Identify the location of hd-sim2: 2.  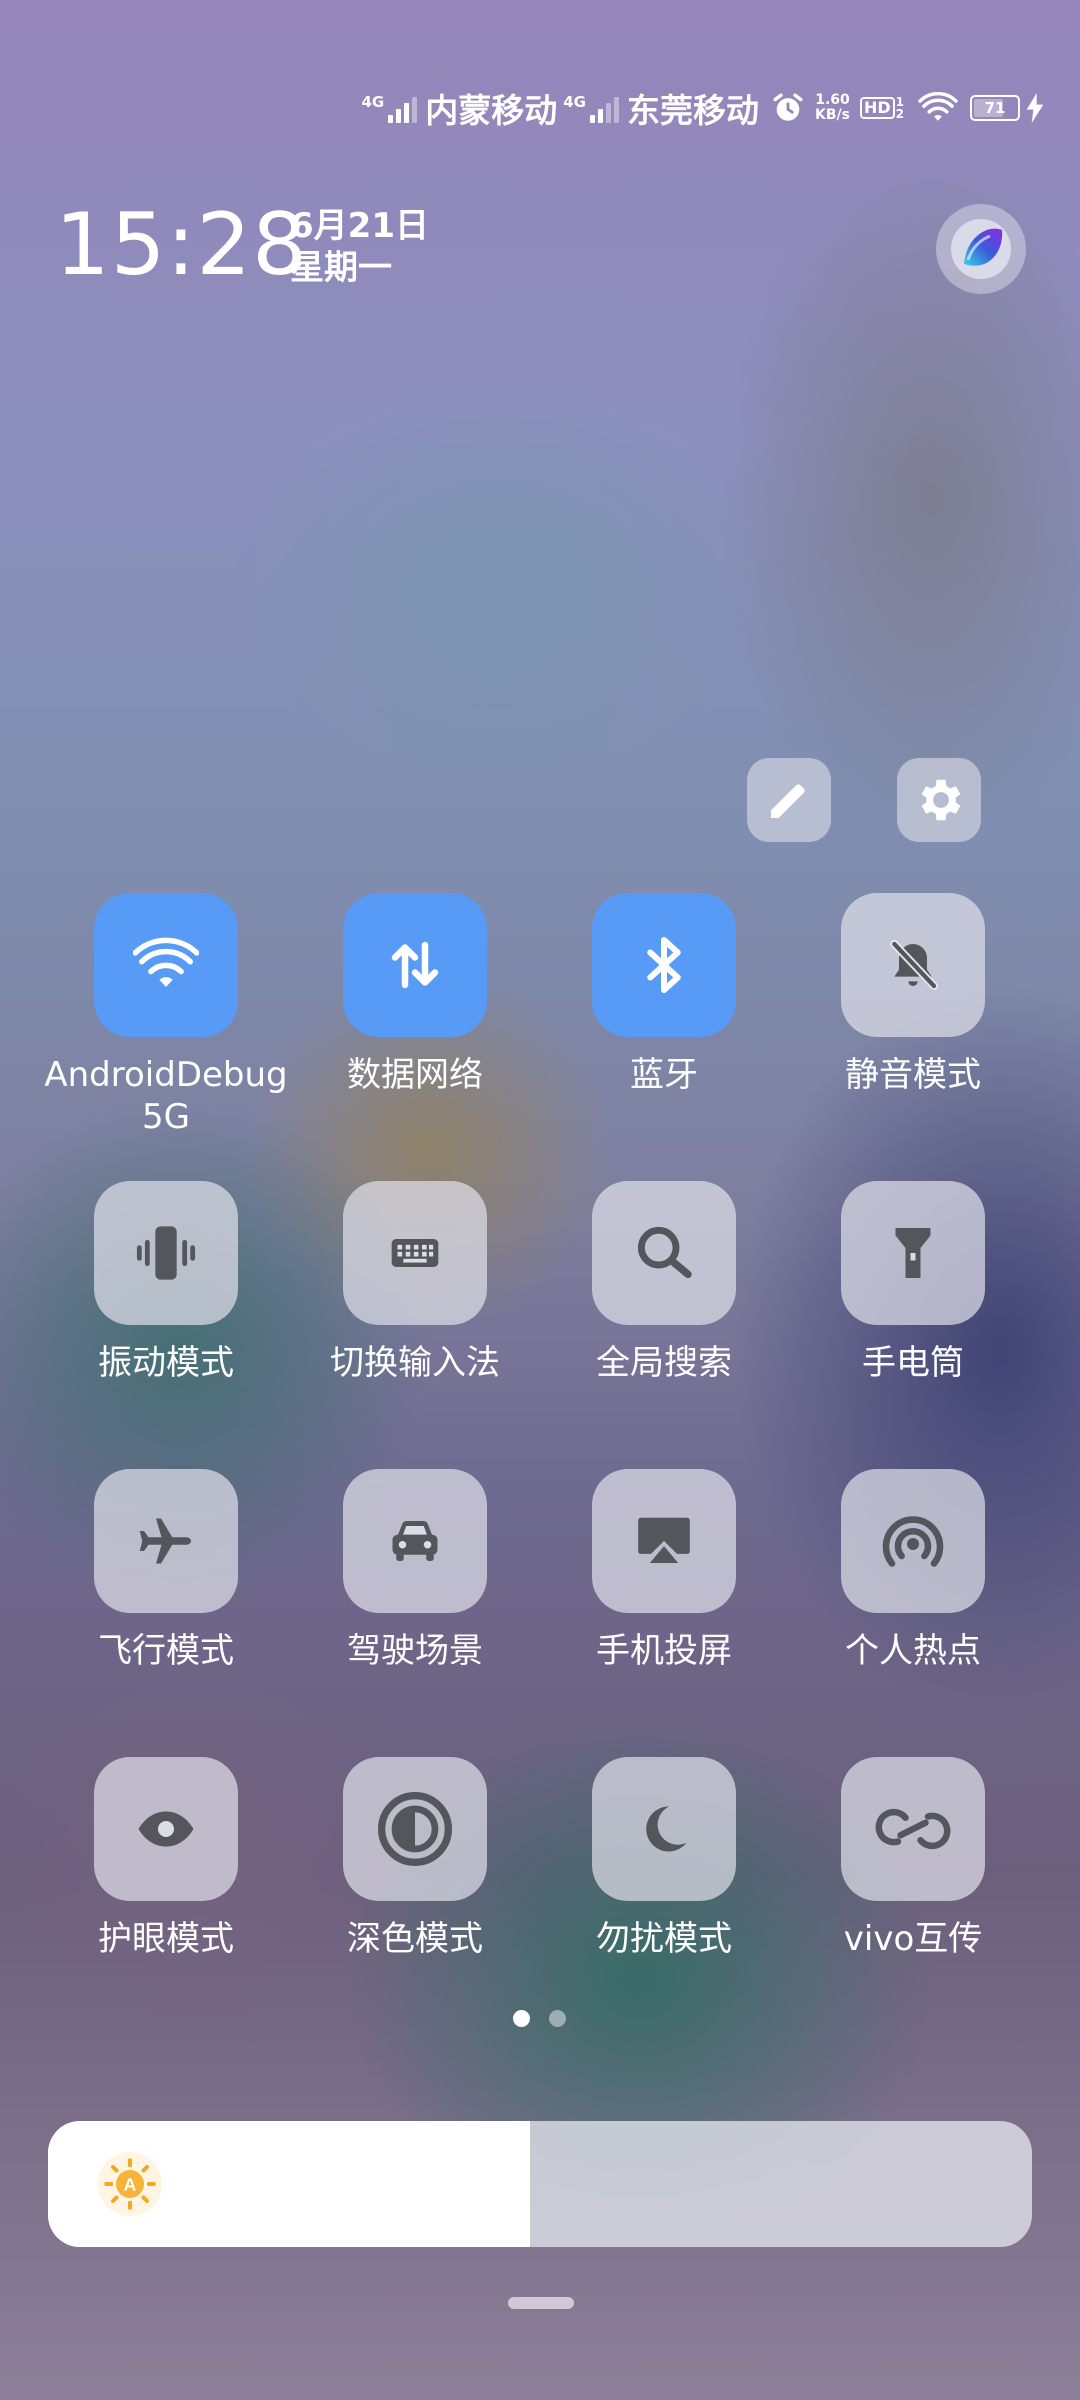
(899, 114).